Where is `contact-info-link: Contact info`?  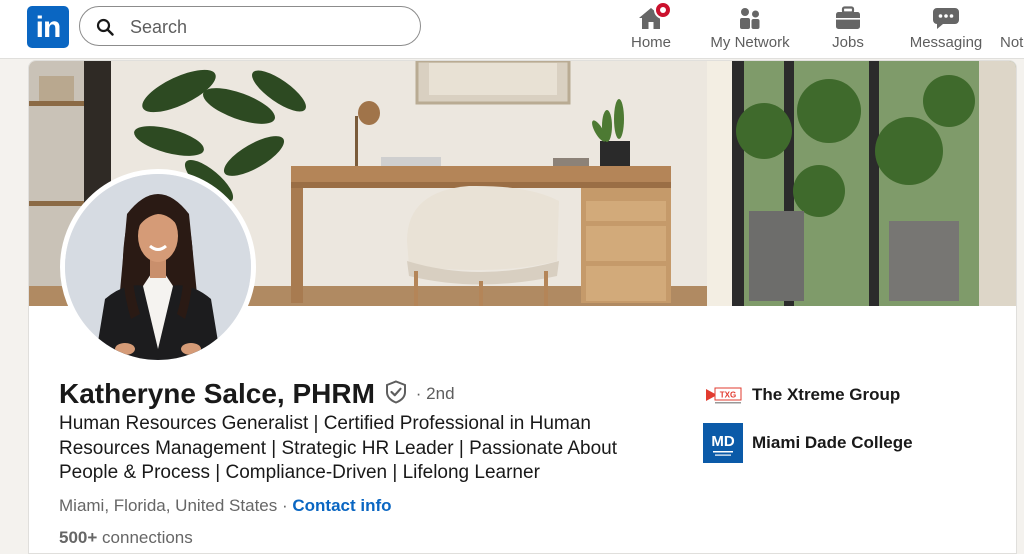
contact-info-link: Contact info is located at coordinates (341, 505).